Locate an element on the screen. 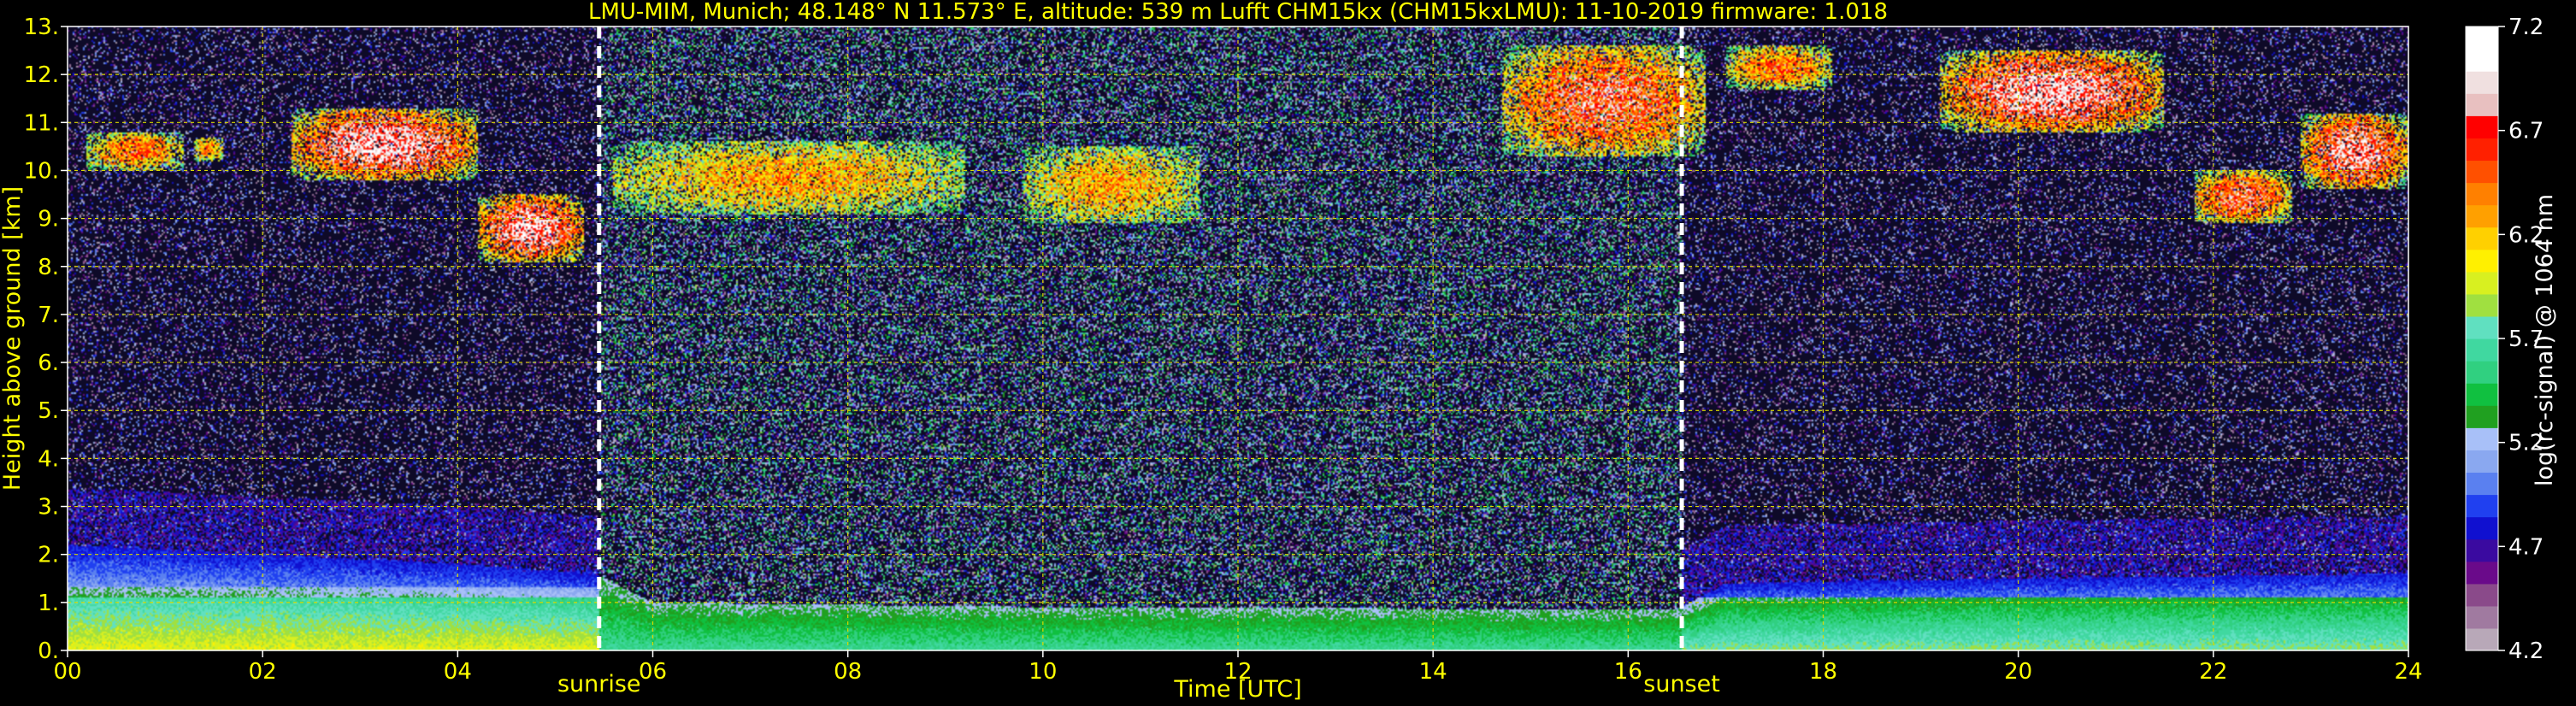 The width and height of the screenshot is (2576, 706). x-tick-label: 08 is located at coordinates (848, 672).